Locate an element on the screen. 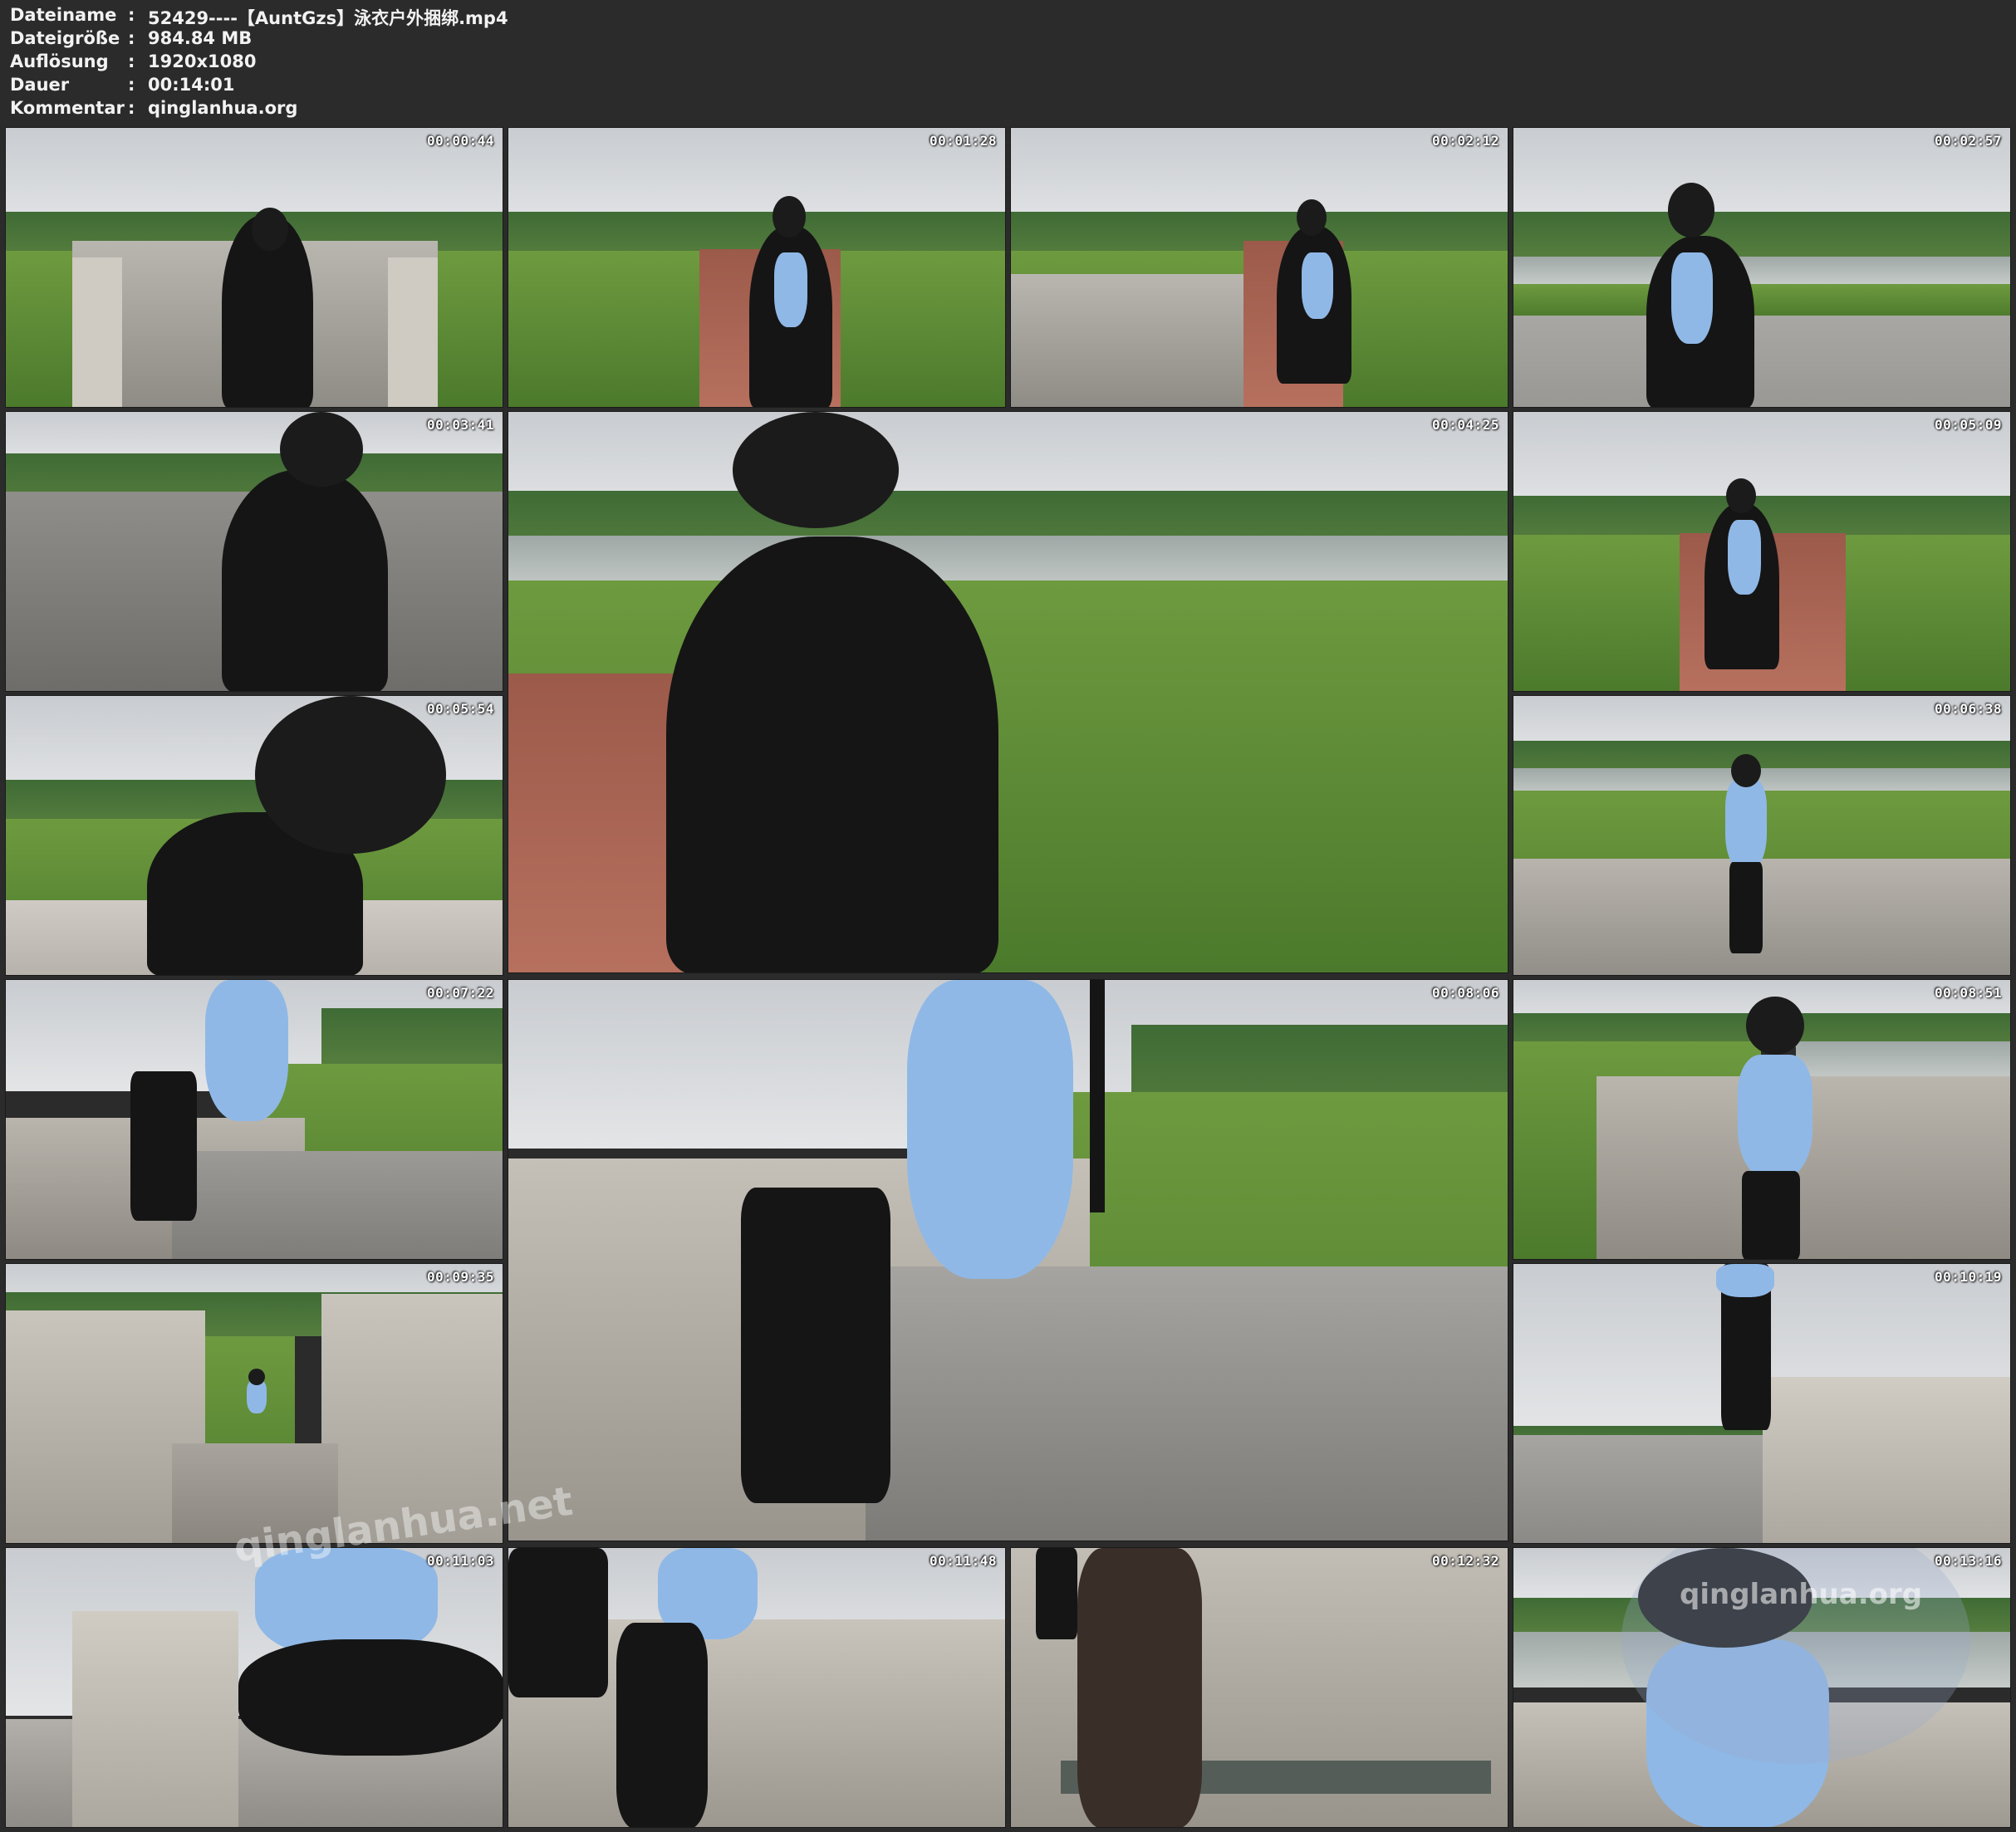  thumbnail-15: 00:11:03 is located at coordinates (254, 1687).